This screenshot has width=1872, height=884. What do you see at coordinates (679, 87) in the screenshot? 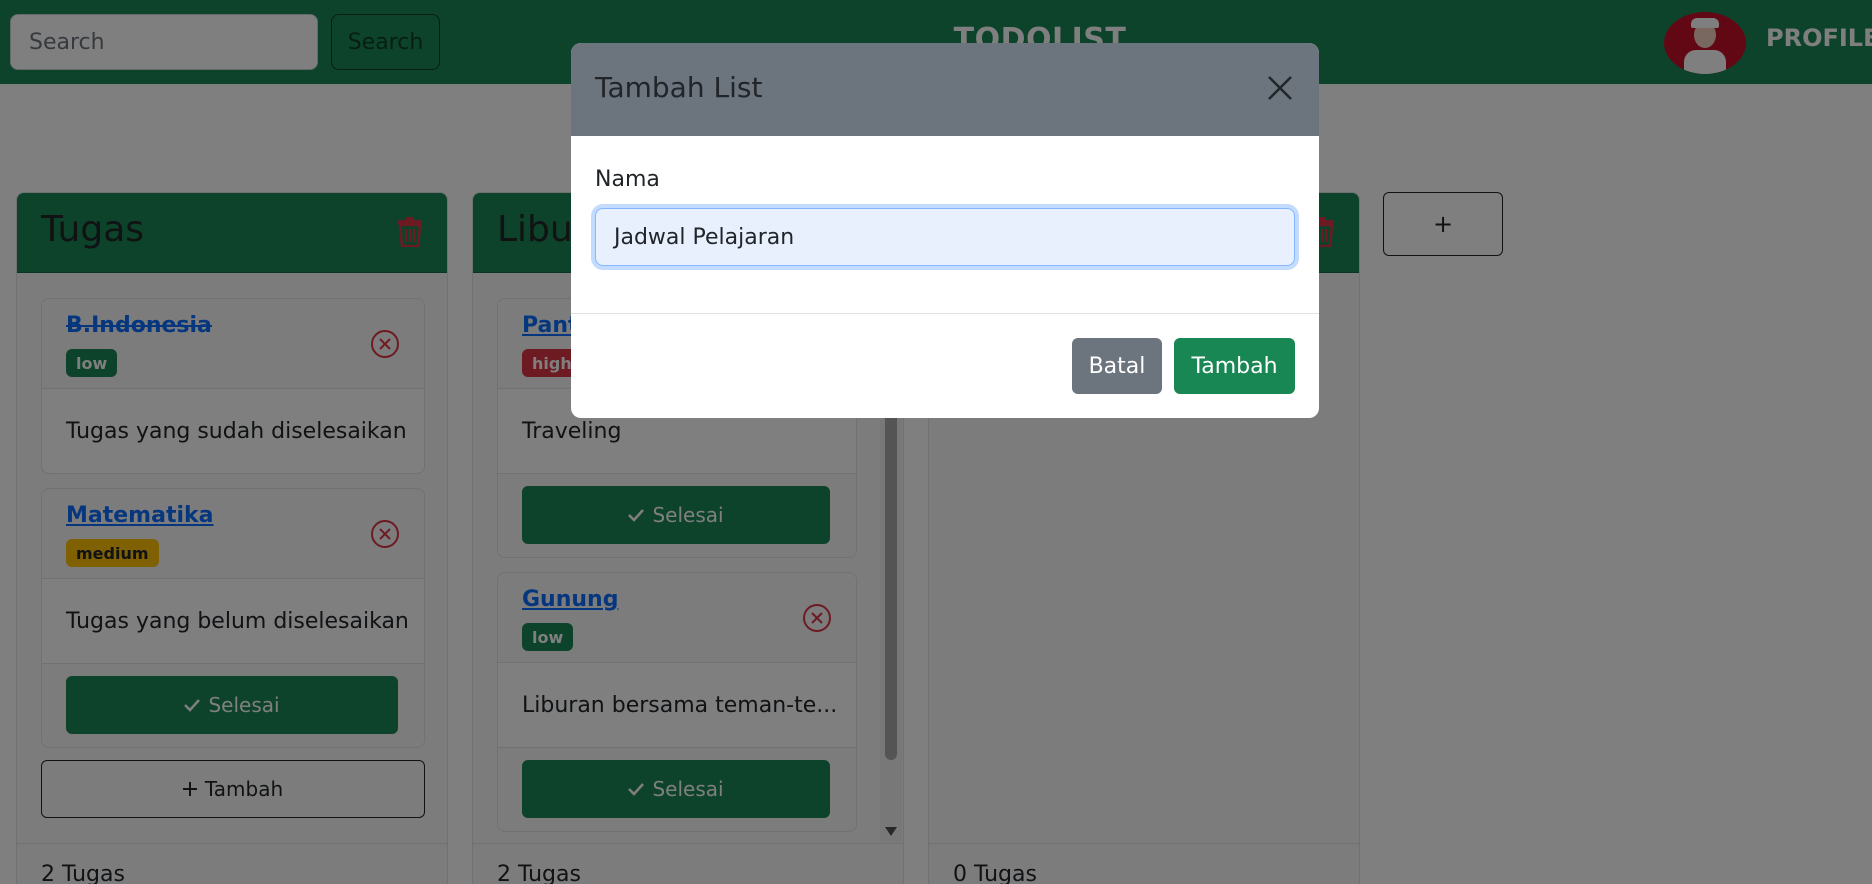
I see `modal-title: Tambah List` at bounding box center [679, 87].